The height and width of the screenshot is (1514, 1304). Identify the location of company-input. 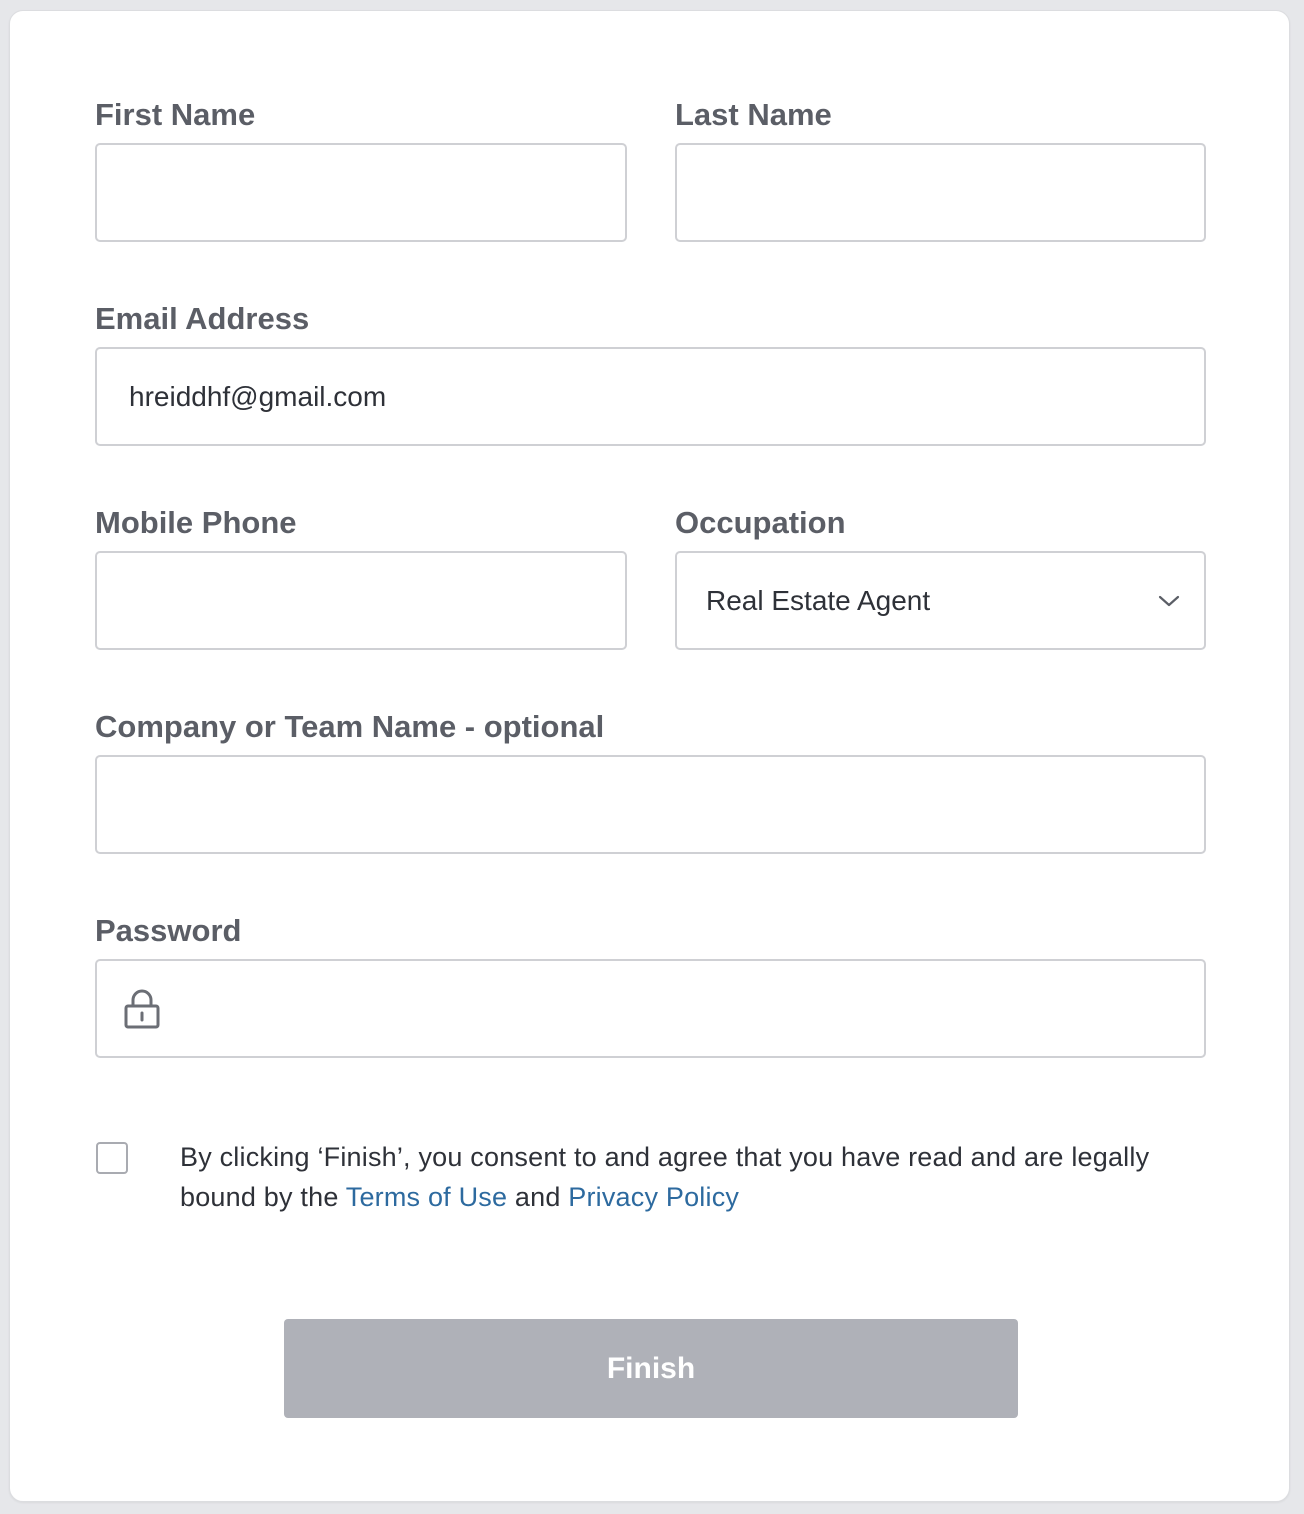
(650, 804).